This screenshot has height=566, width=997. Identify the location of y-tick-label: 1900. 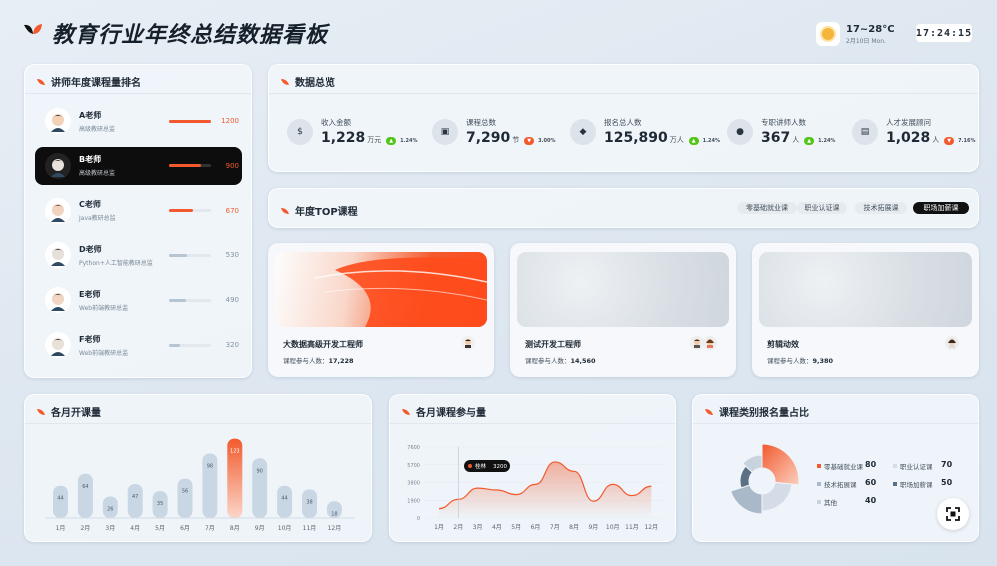
(413, 501).